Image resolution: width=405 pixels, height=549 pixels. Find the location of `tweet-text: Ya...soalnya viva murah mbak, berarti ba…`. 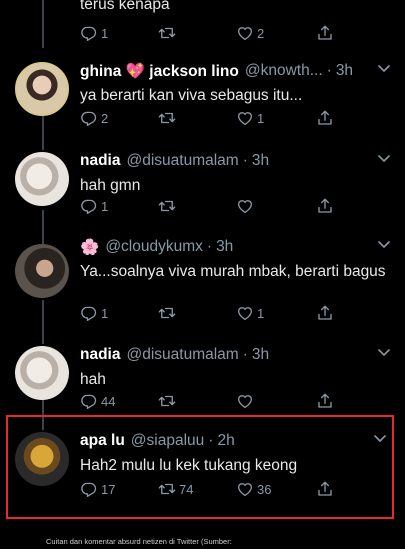

tweet-text: Ya...soalnya viva murah mbak, berarti ba… is located at coordinates (233, 271).